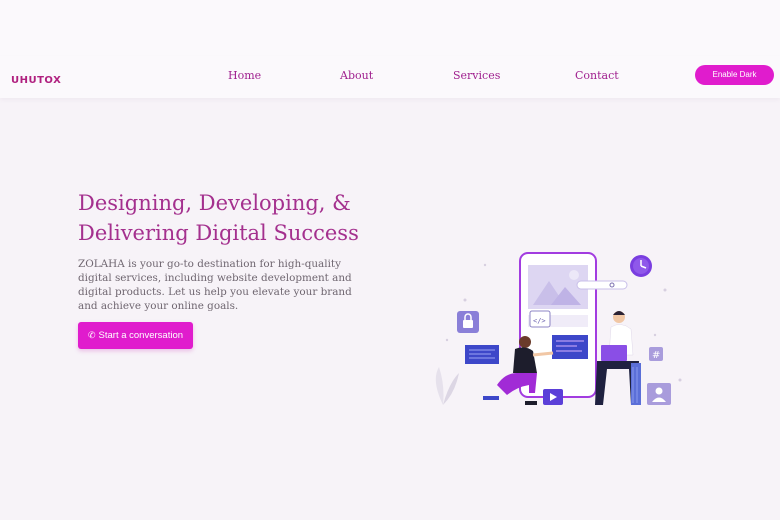 This screenshot has width=780, height=520. Describe the element at coordinates (36, 80) in the screenshot. I see `logo: UHUTOX` at that location.